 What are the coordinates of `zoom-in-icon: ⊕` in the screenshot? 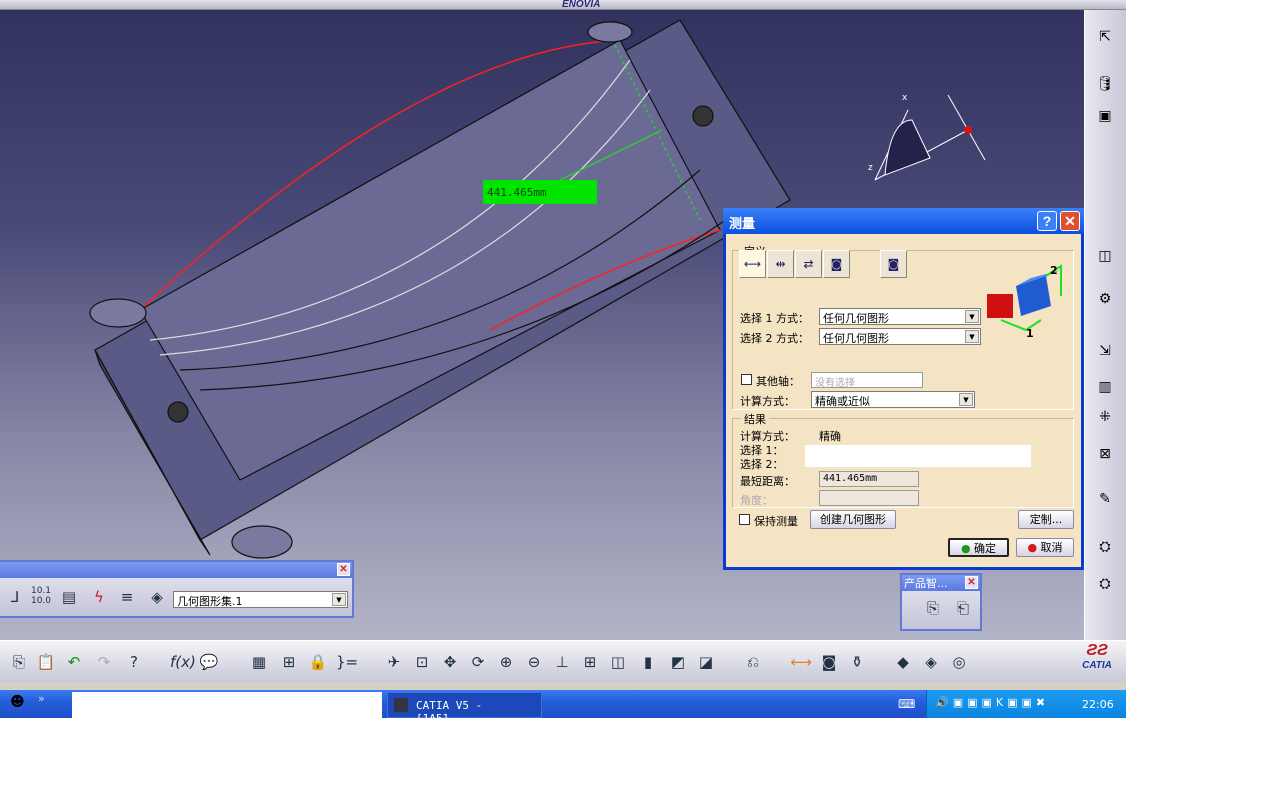 It's located at (506, 662).